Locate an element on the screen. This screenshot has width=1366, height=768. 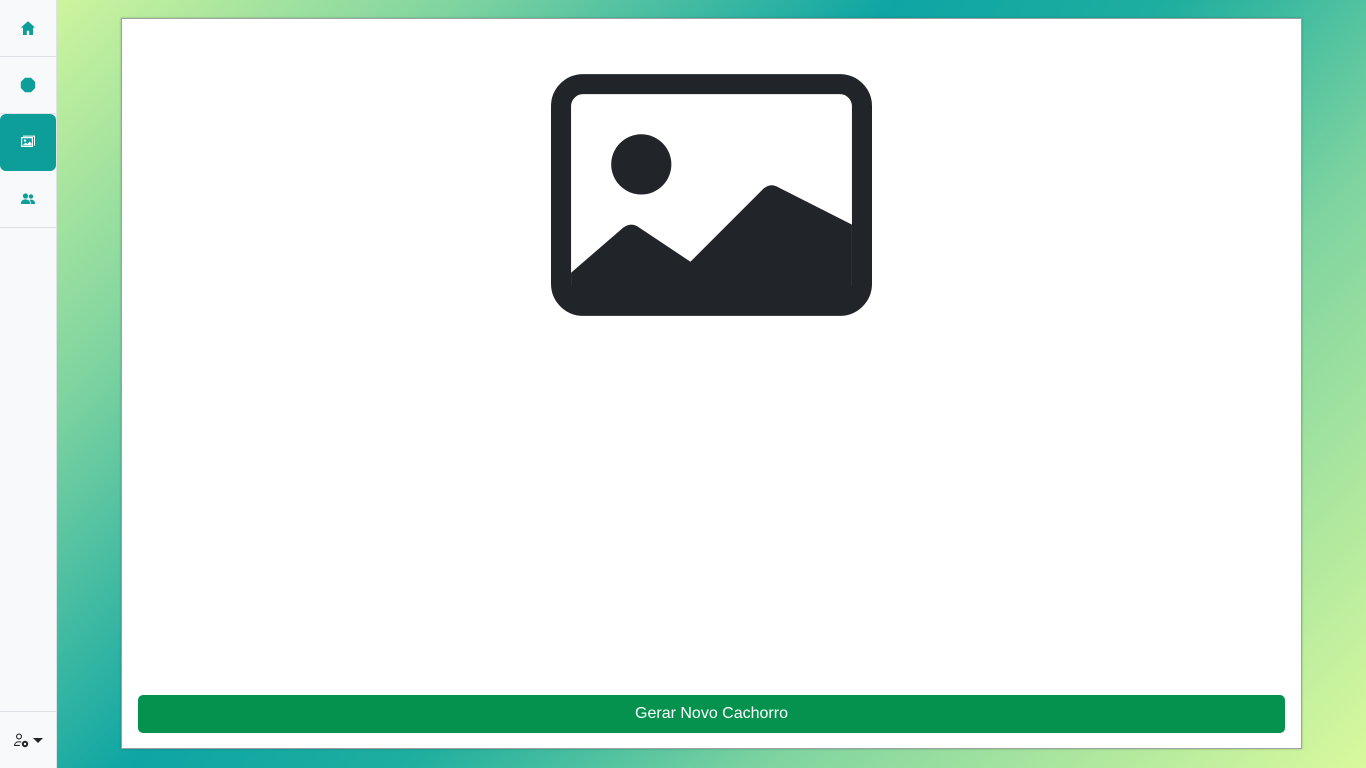
images-icon is located at coordinates (28, 141).